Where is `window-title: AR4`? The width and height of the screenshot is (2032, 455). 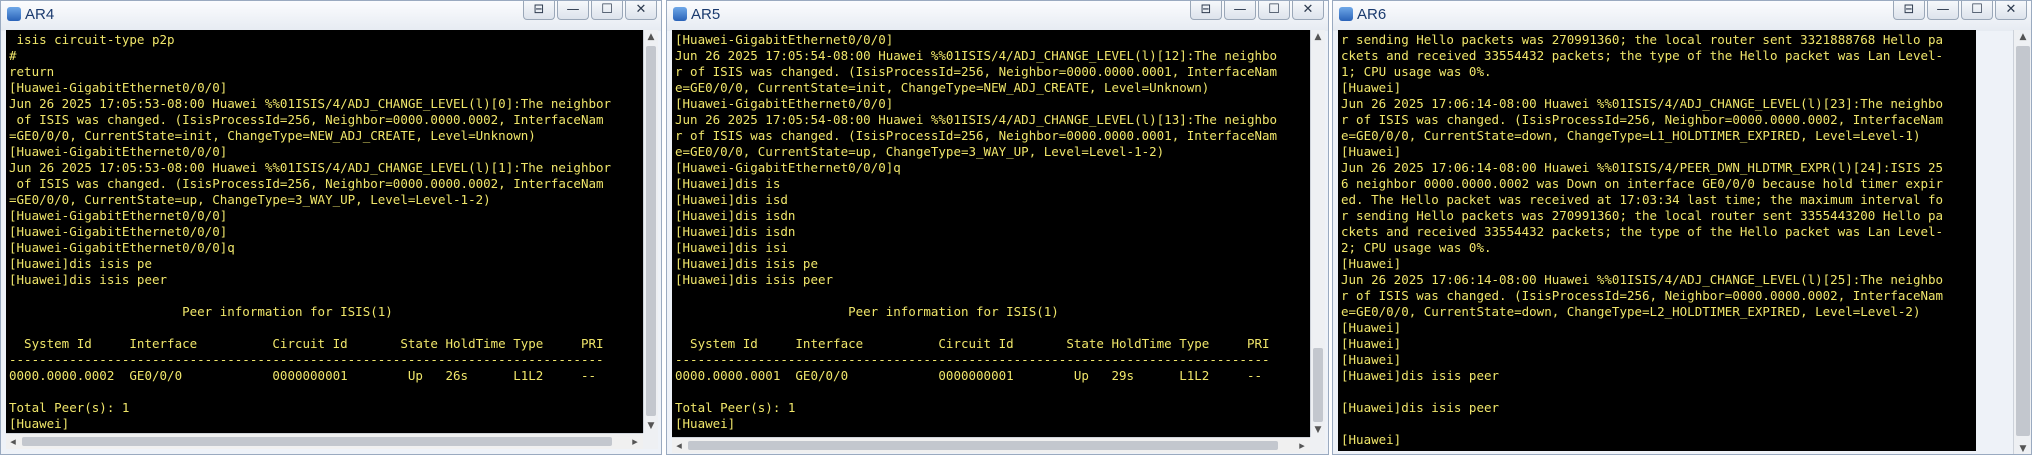 window-title: AR4 is located at coordinates (40, 14).